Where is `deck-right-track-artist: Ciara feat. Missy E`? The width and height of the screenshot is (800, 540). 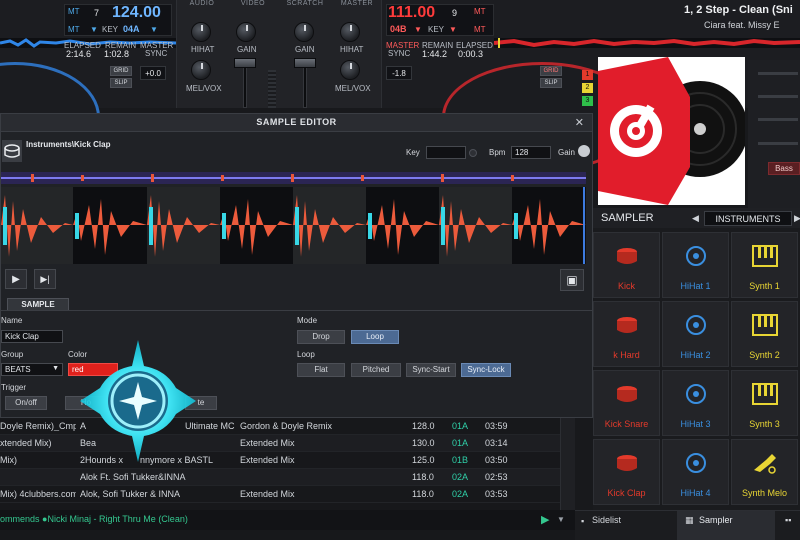 deck-right-track-artist: Ciara feat. Missy E is located at coordinates (742, 25).